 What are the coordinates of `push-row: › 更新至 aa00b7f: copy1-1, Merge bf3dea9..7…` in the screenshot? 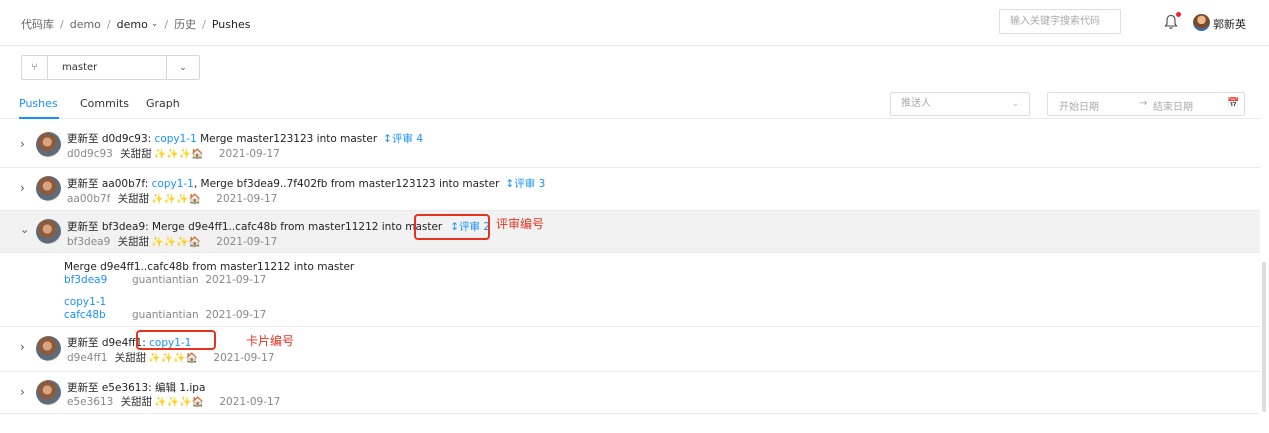 It's located at (630, 189).